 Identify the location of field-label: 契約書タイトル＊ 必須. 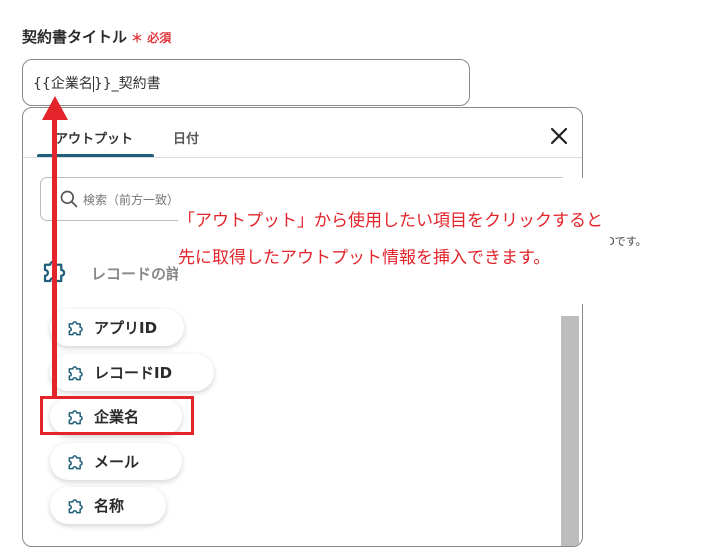
(96, 36).